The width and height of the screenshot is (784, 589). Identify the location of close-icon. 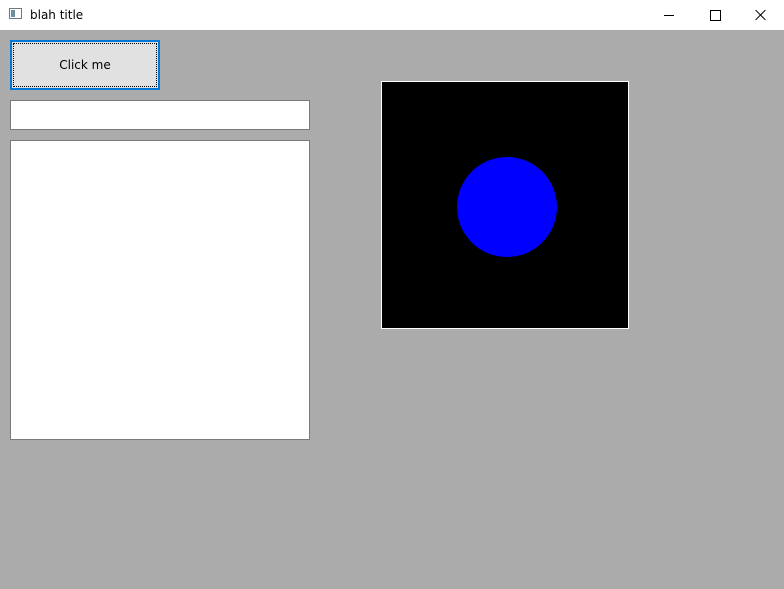
(761, 15).